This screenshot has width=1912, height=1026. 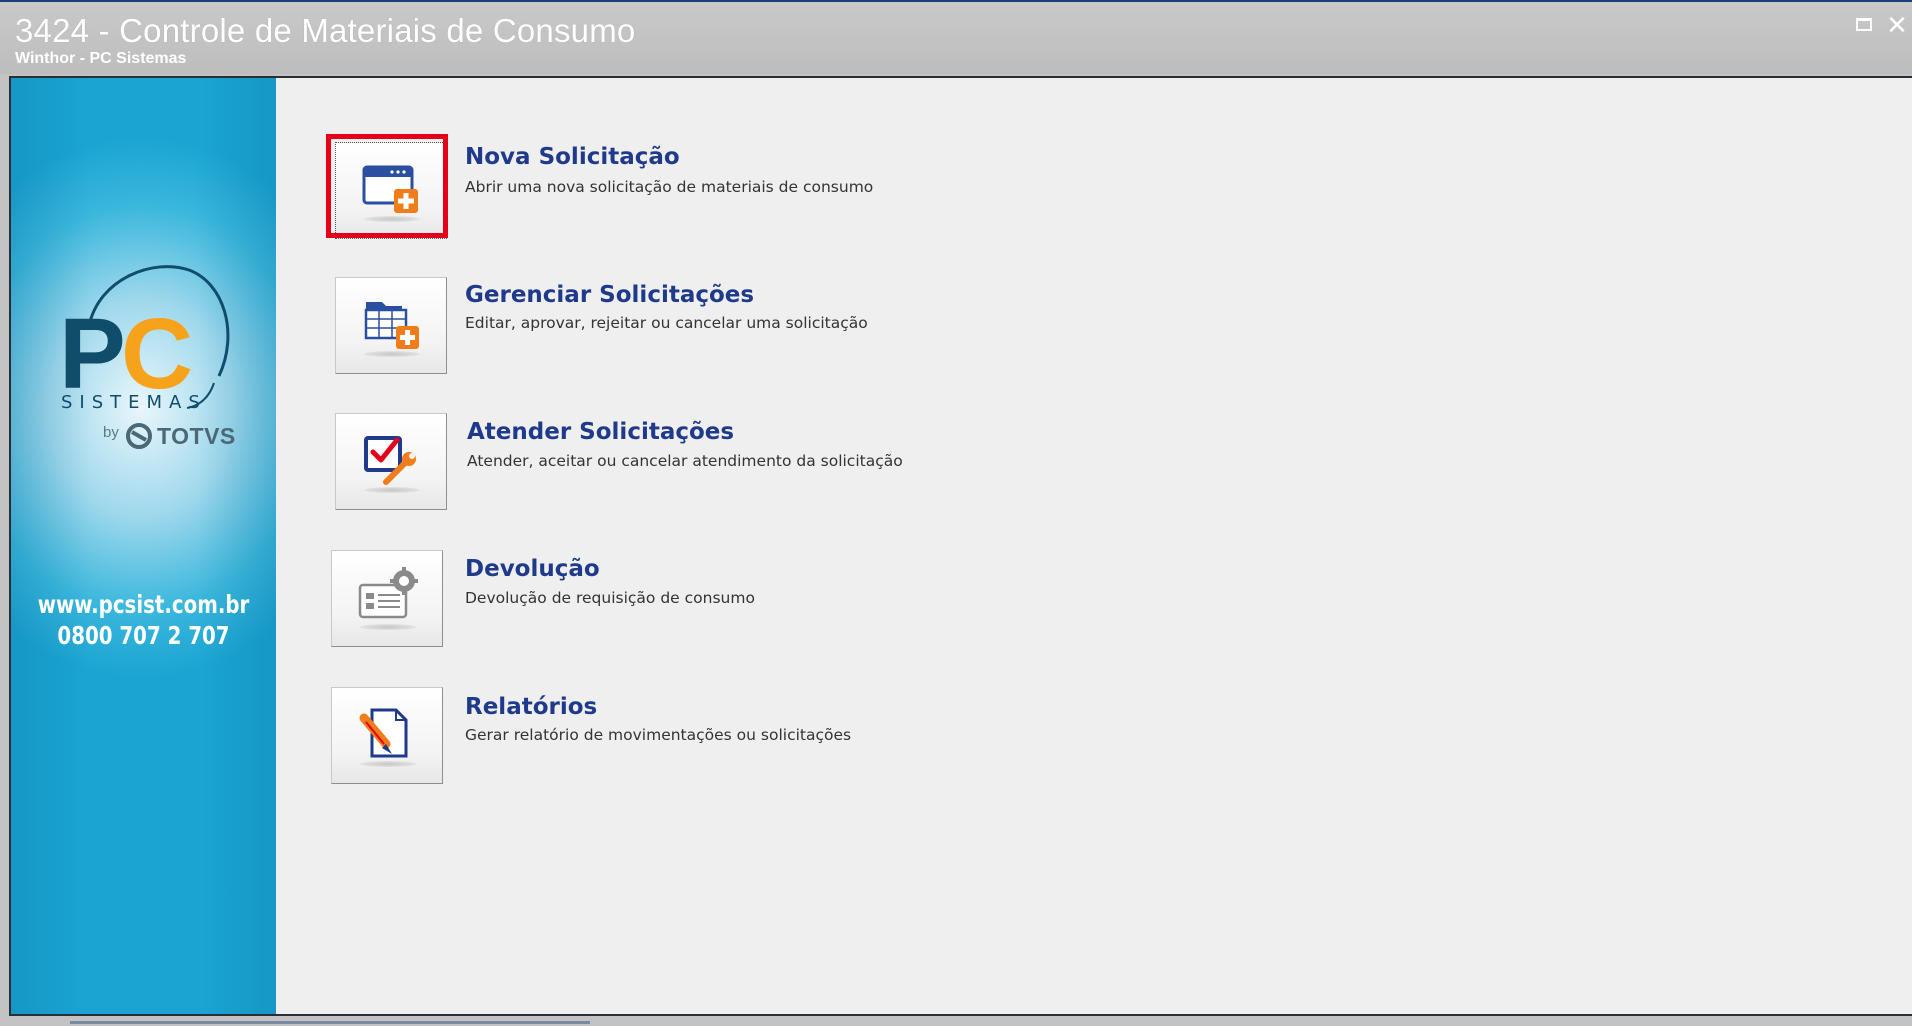 I want to click on devolucao-title: Devolução, so click(x=532, y=569).